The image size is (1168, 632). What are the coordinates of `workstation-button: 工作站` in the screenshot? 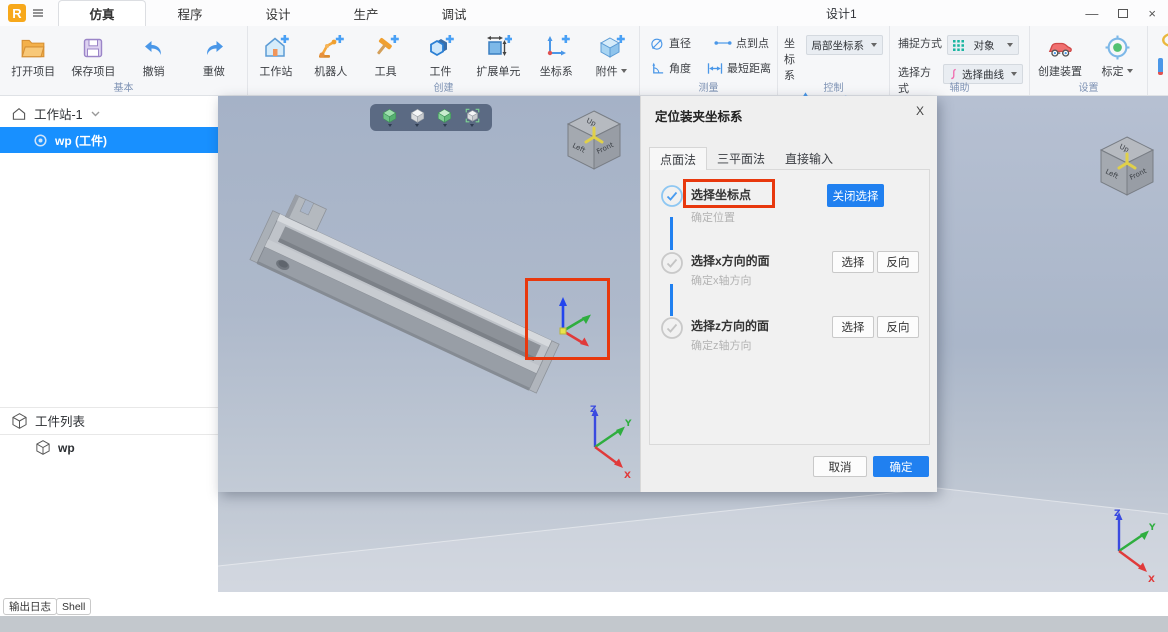 It's located at (276, 54).